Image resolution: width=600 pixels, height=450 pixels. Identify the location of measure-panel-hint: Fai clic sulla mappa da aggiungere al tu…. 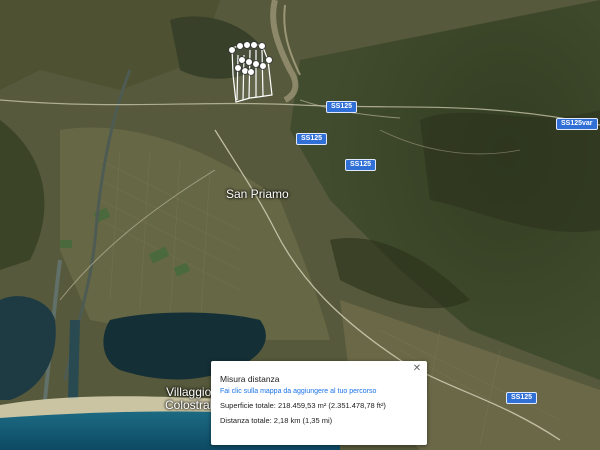
(298, 391).